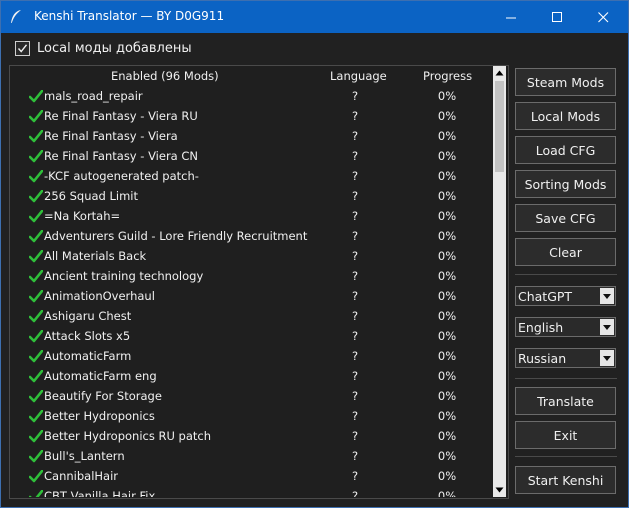 The width and height of the screenshot is (629, 508). What do you see at coordinates (565, 480) in the screenshot?
I see `start-kenshi-button: Start Kenshi` at bounding box center [565, 480].